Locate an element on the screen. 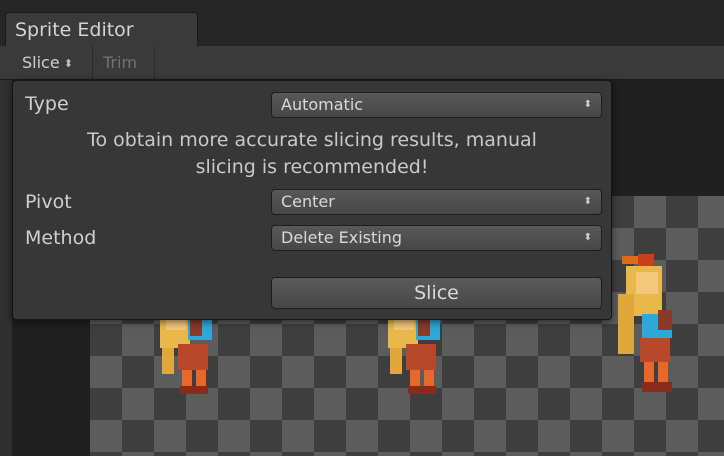 This screenshot has height=456, width=724. trim-label: Trim is located at coordinates (120, 62).